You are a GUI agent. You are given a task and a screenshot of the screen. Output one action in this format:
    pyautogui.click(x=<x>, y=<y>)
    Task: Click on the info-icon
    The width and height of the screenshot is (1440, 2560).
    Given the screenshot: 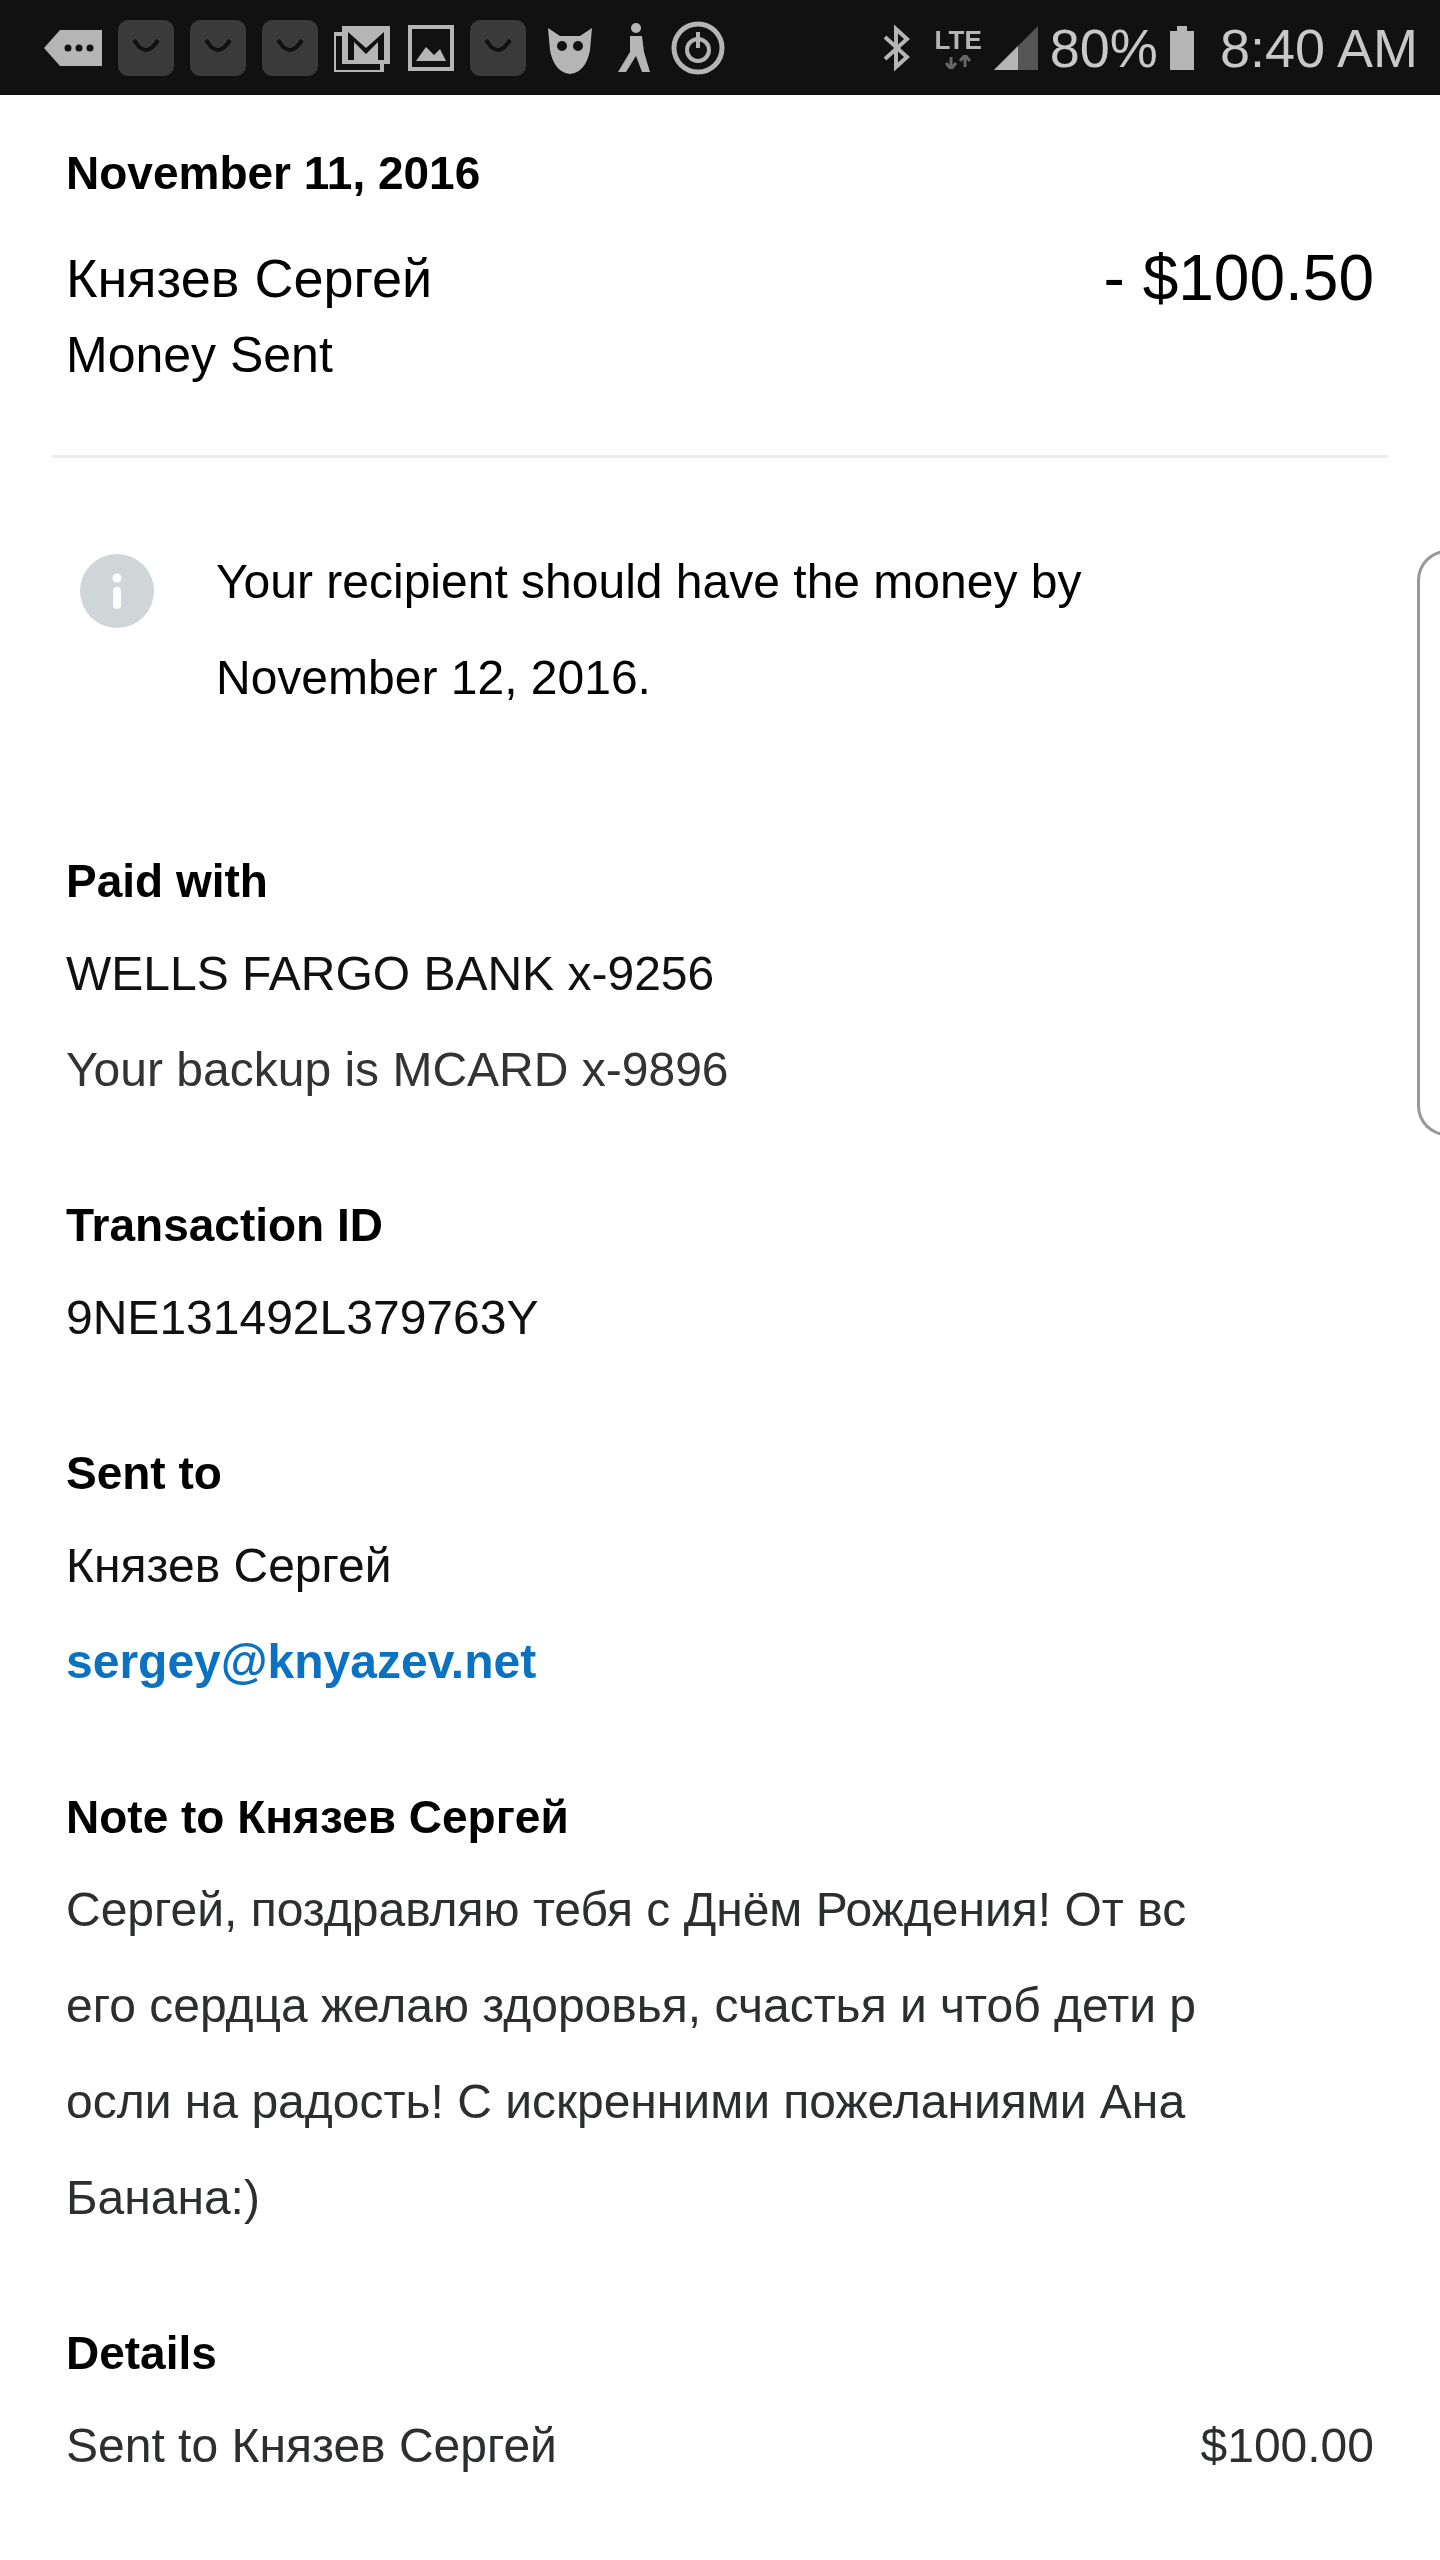 What is the action you would take?
    pyautogui.click(x=117, y=591)
    